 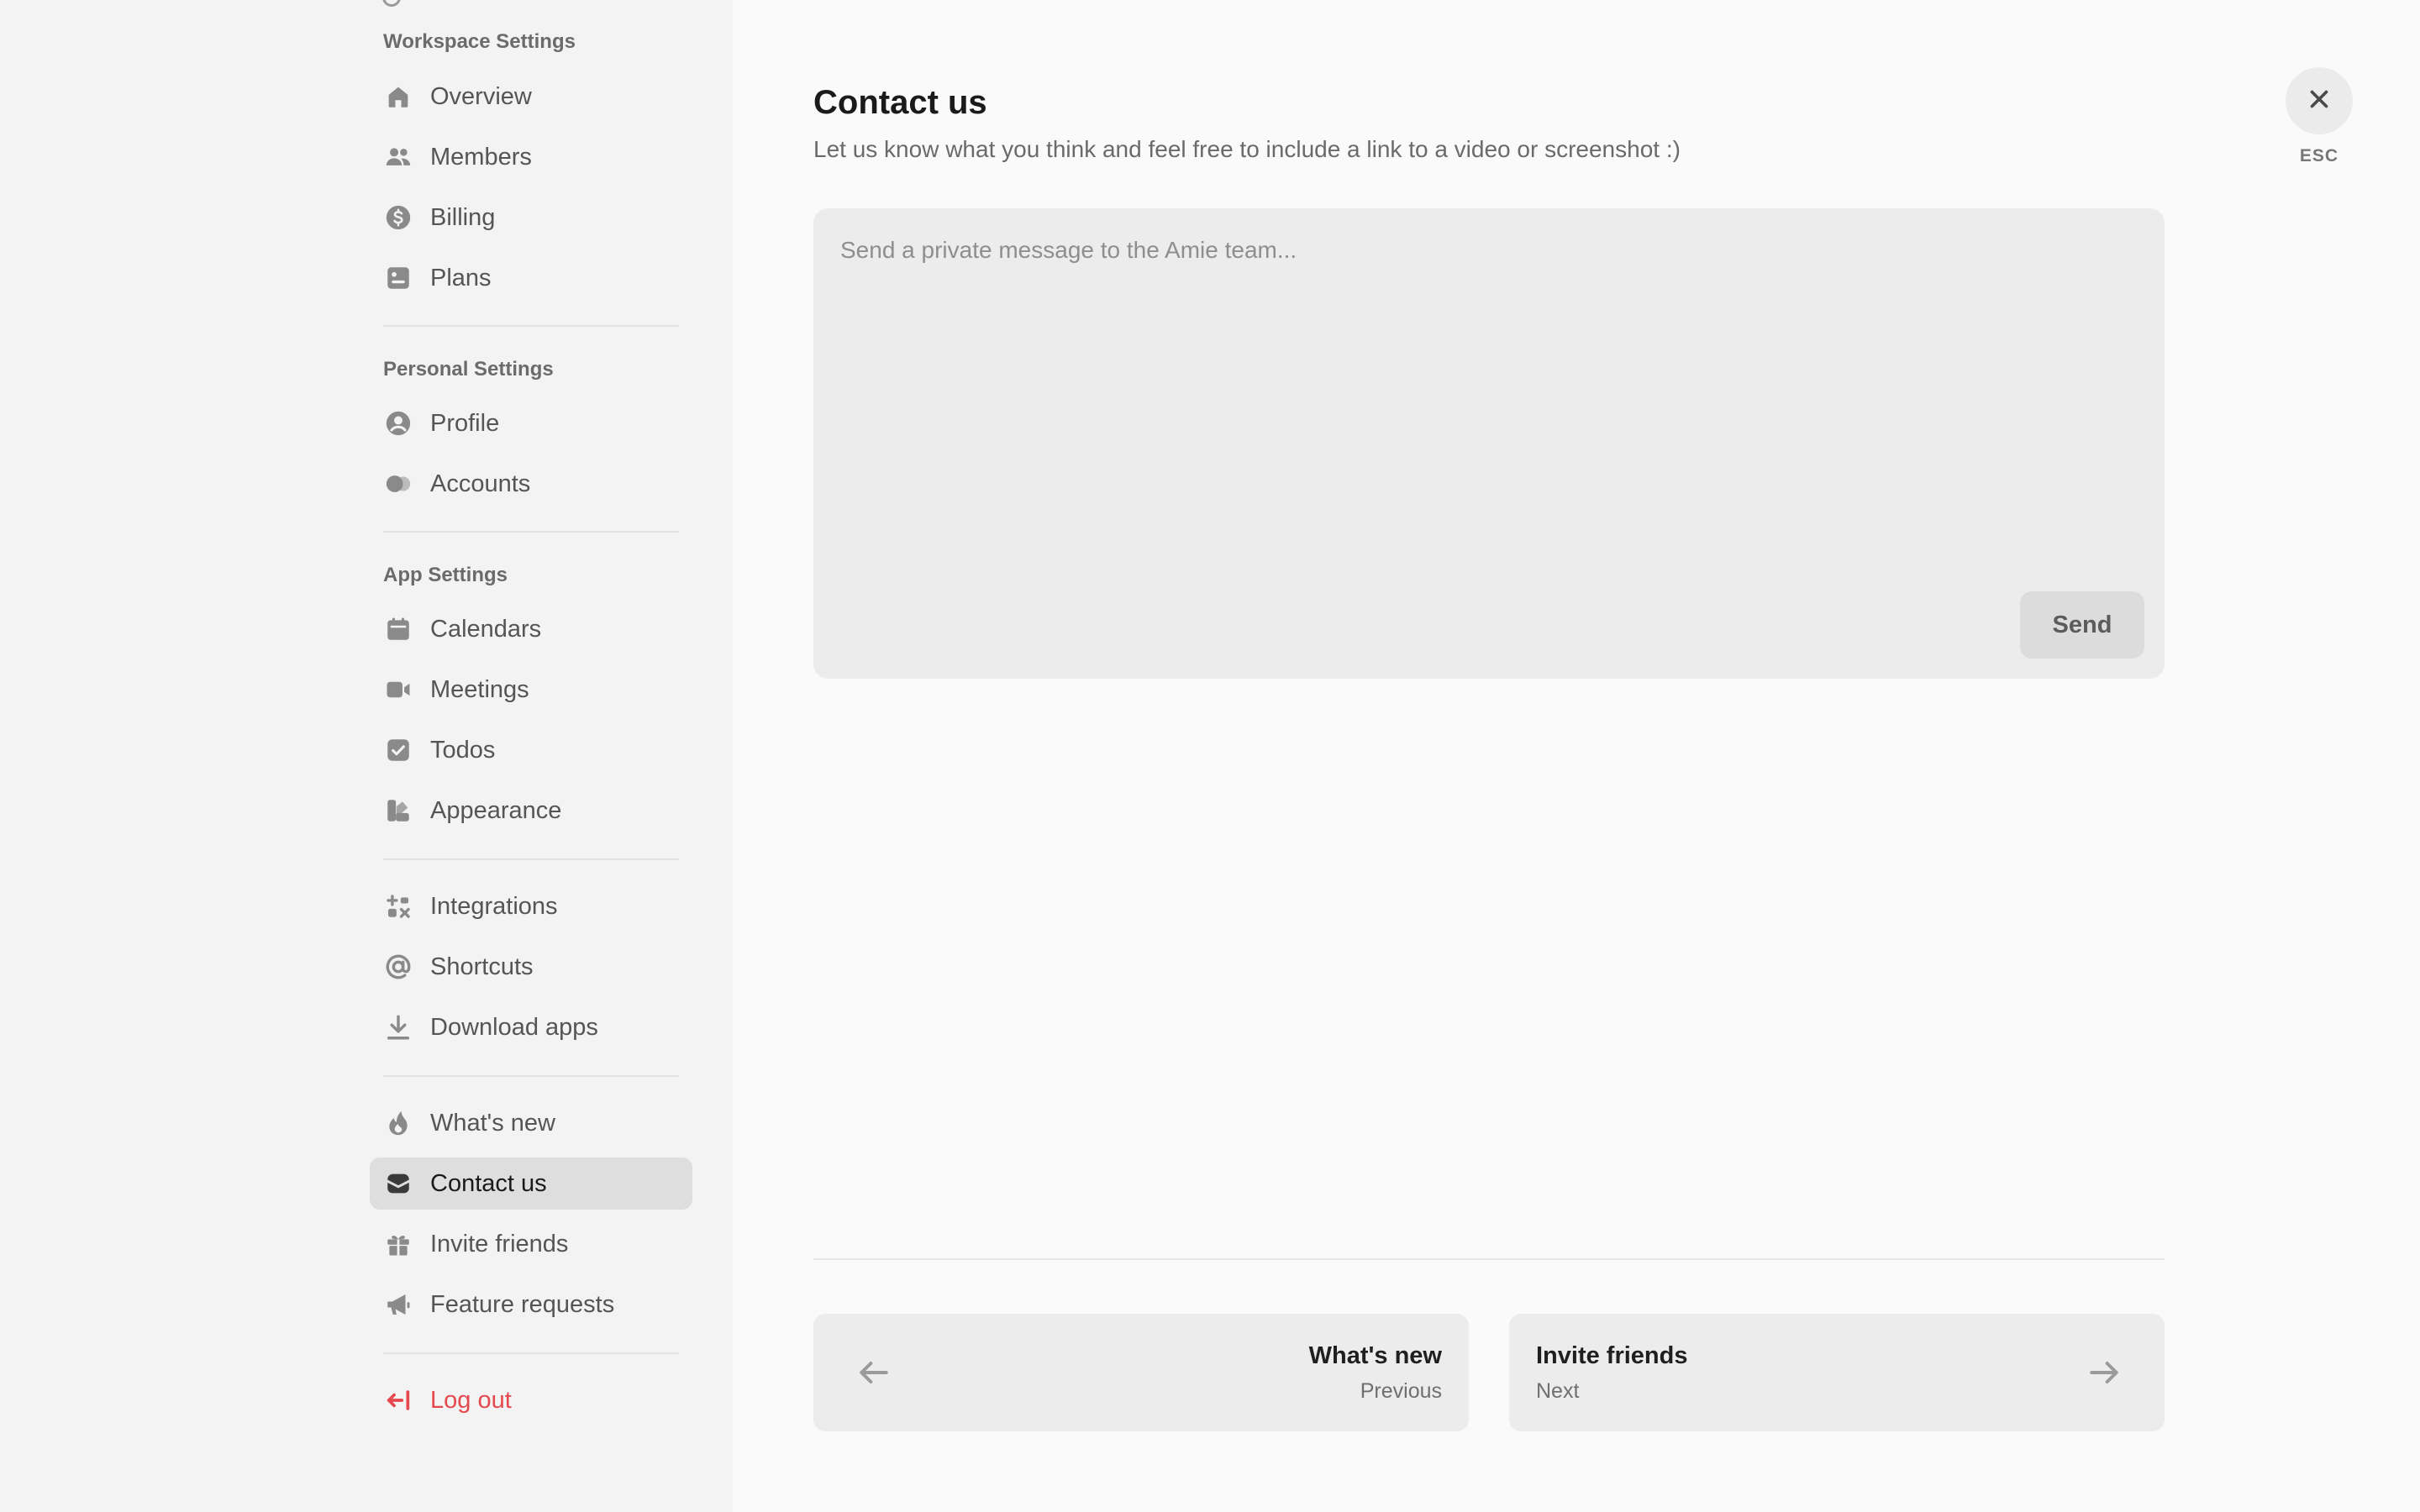 I want to click on sidebar-item-contact-us: Contact us, so click(x=531, y=1184).